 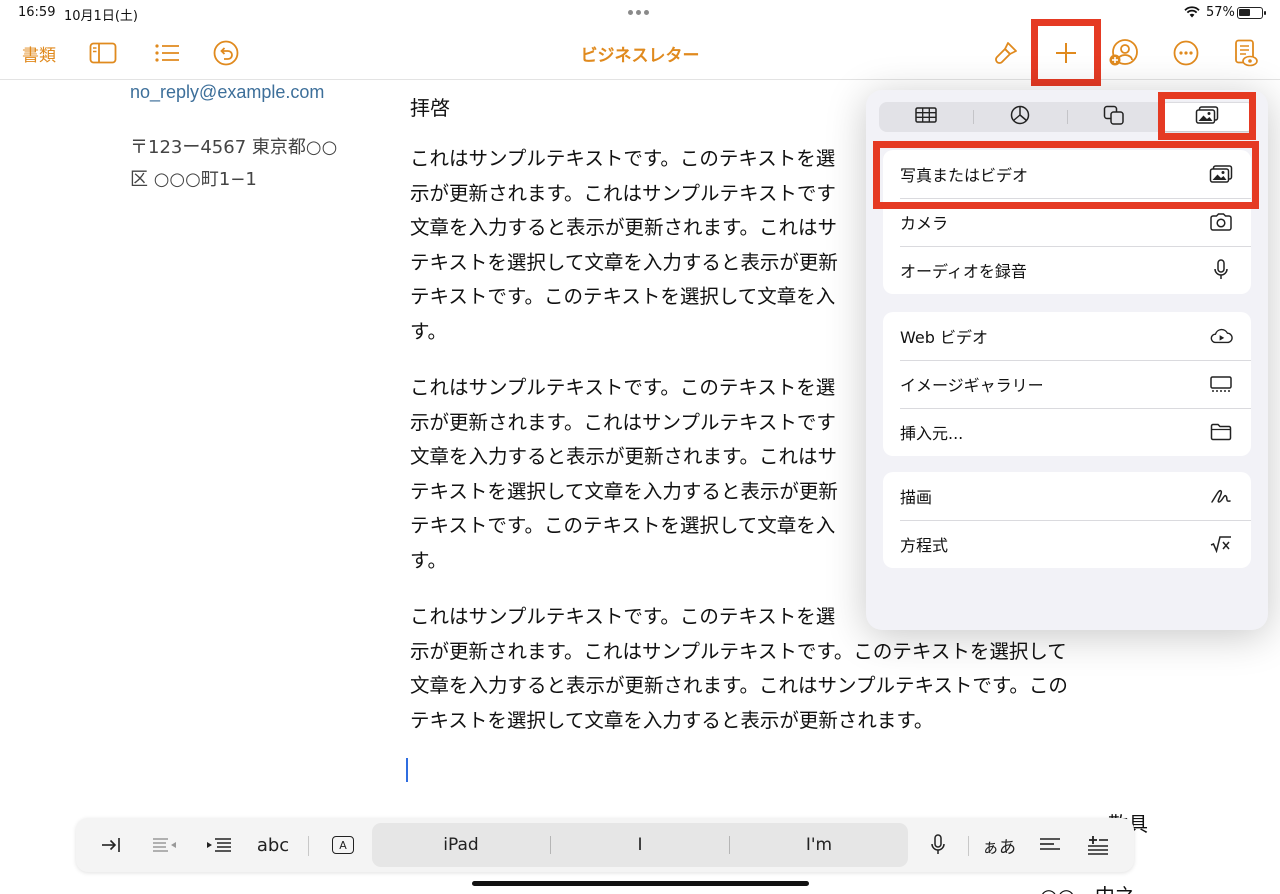 What do you see at coordinates (1006, 53) in the screenshot?
I see `paintbrush-icon` at bounding box center [1006, 53].